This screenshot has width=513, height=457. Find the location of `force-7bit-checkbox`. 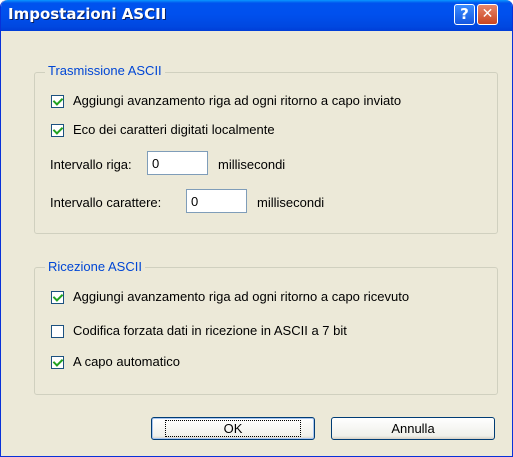

force-7bit-checkbox is located at coordinates (57, 331).